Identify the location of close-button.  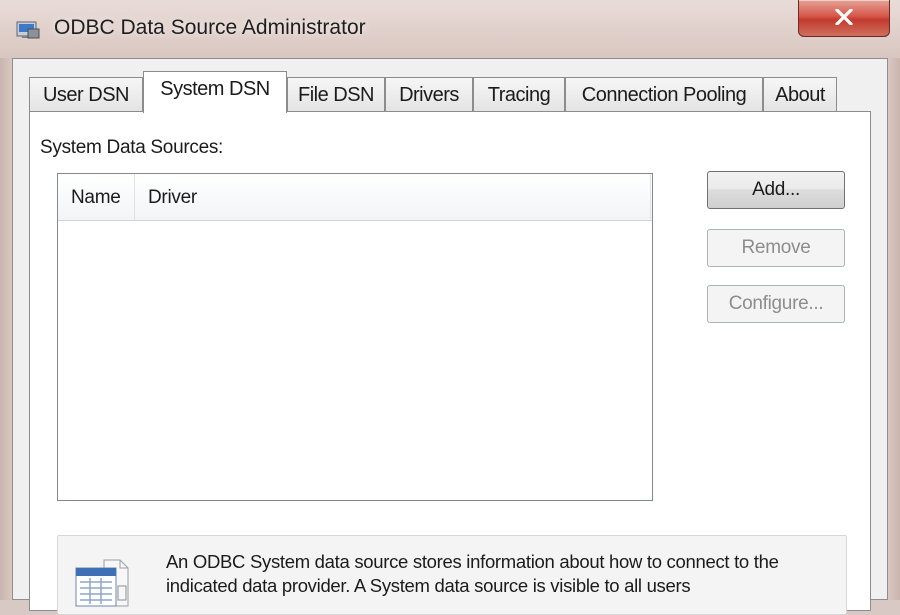
(844, 18).